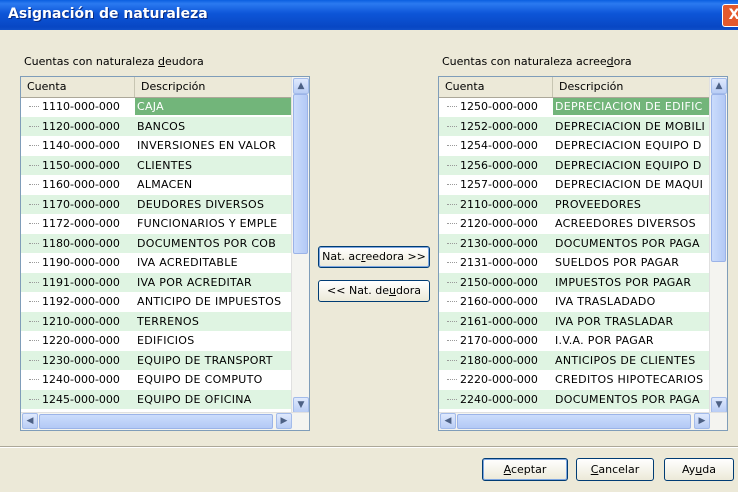  Describe the element at coordinates (499, 262) in the screenshot. I see `account-code: 2131-000-000` at that location.